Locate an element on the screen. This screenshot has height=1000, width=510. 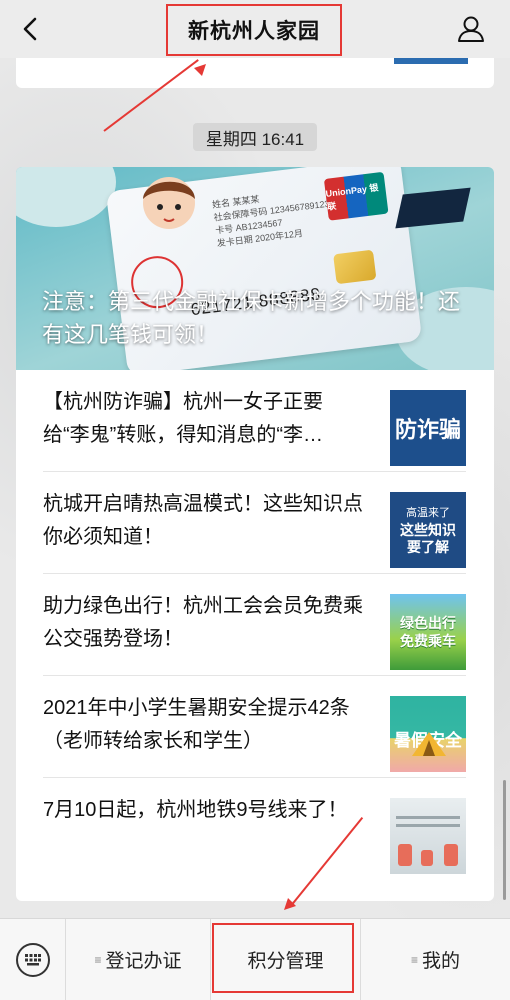
menu-tab-label: 积分管理 is located at coordinates (285, 961).